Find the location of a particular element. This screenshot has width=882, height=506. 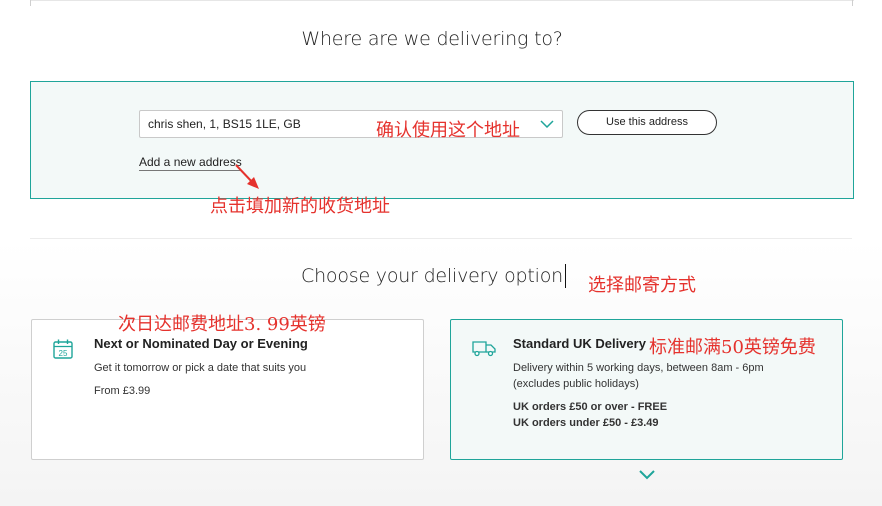

truck-icon is located at coordinates (484, 350).